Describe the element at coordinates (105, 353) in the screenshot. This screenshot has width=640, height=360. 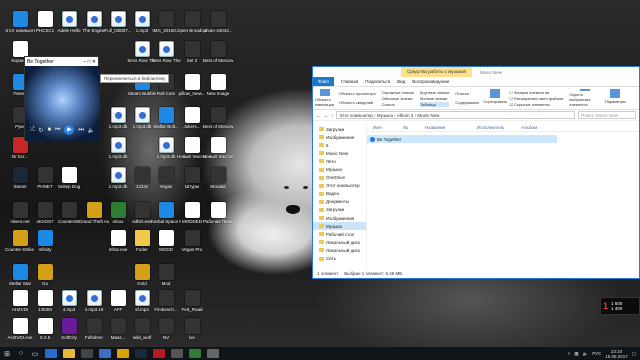
I see `media-player-icon` at that location.